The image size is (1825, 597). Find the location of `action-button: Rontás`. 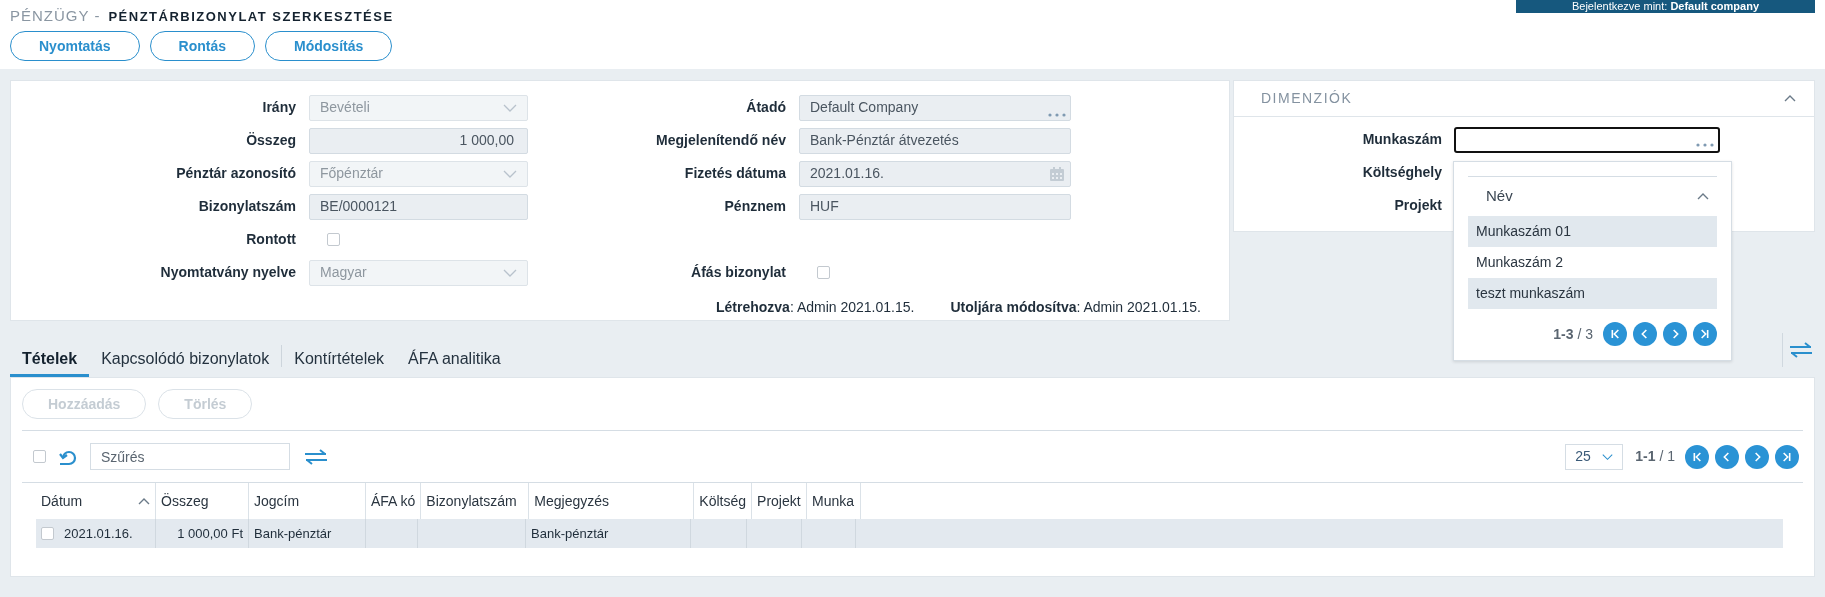

action-button: Rontás is located at coordinates (202, 46).